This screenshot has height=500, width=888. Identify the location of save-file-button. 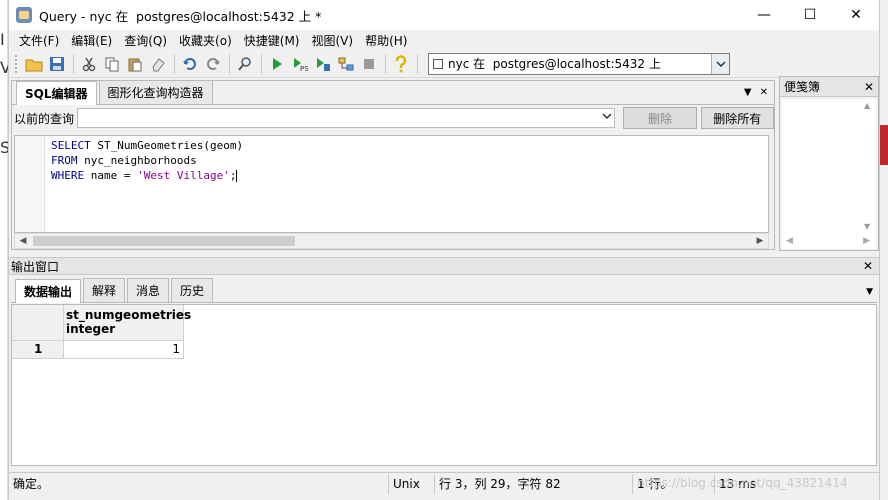
(57, 64).